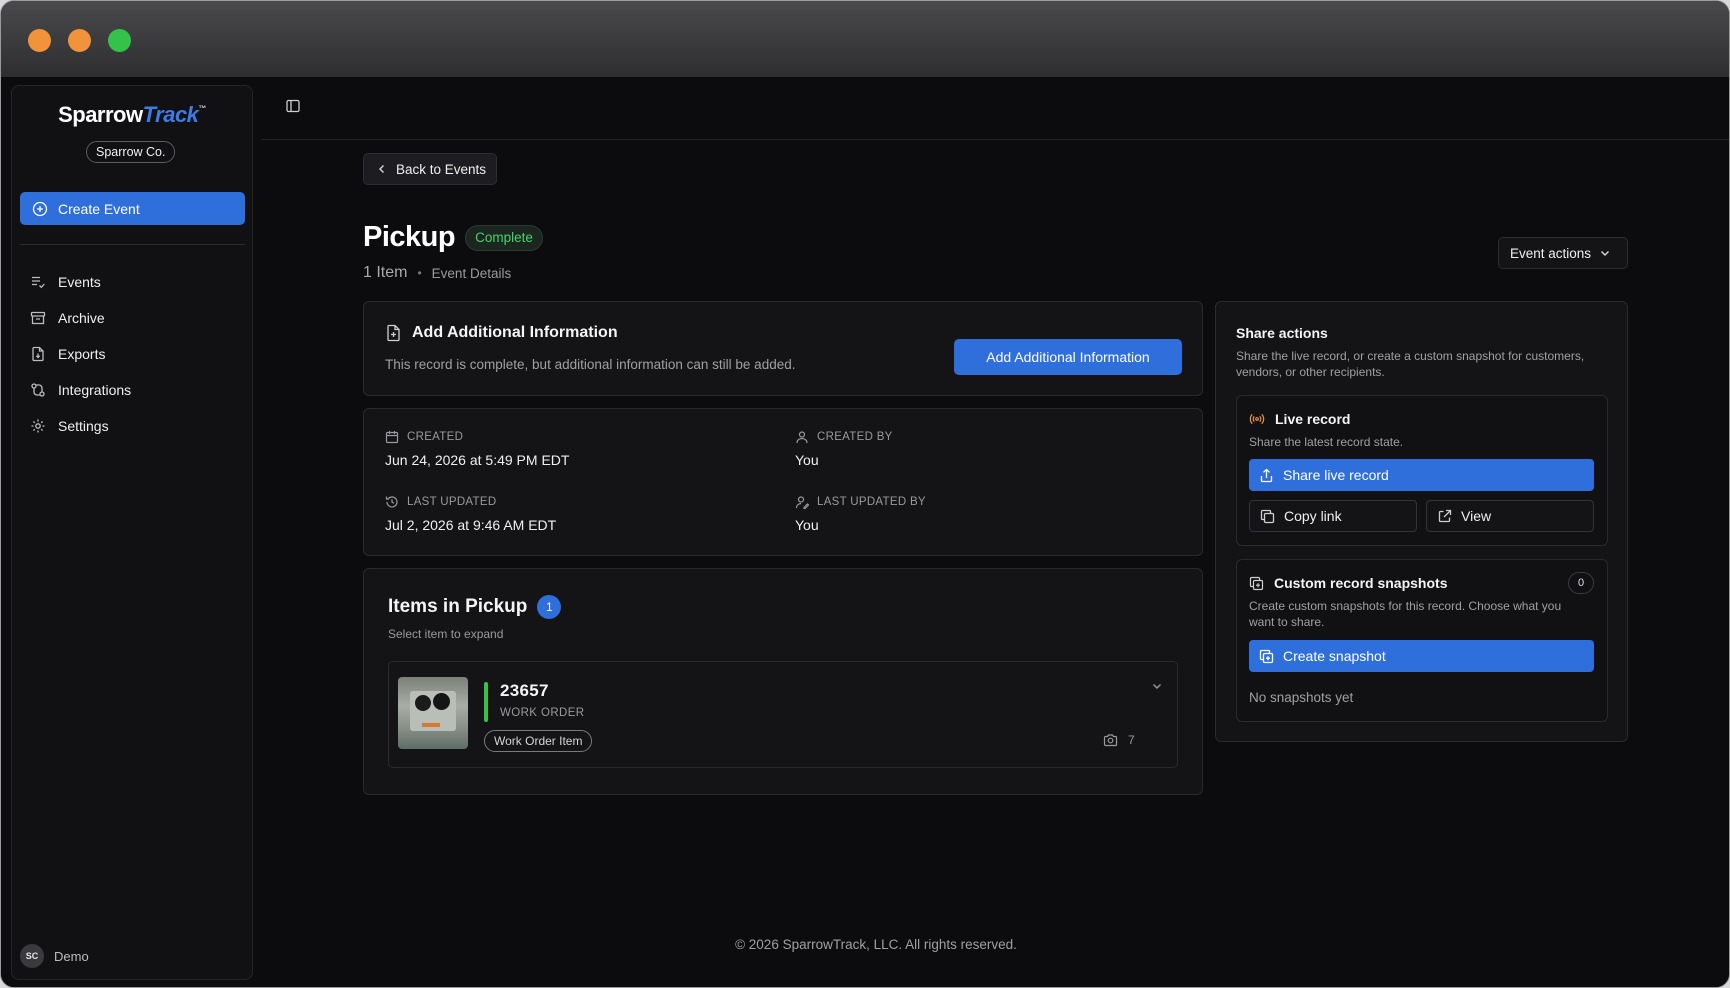  I want to click on created-by-label: CREATED BY, so click(844, 437).